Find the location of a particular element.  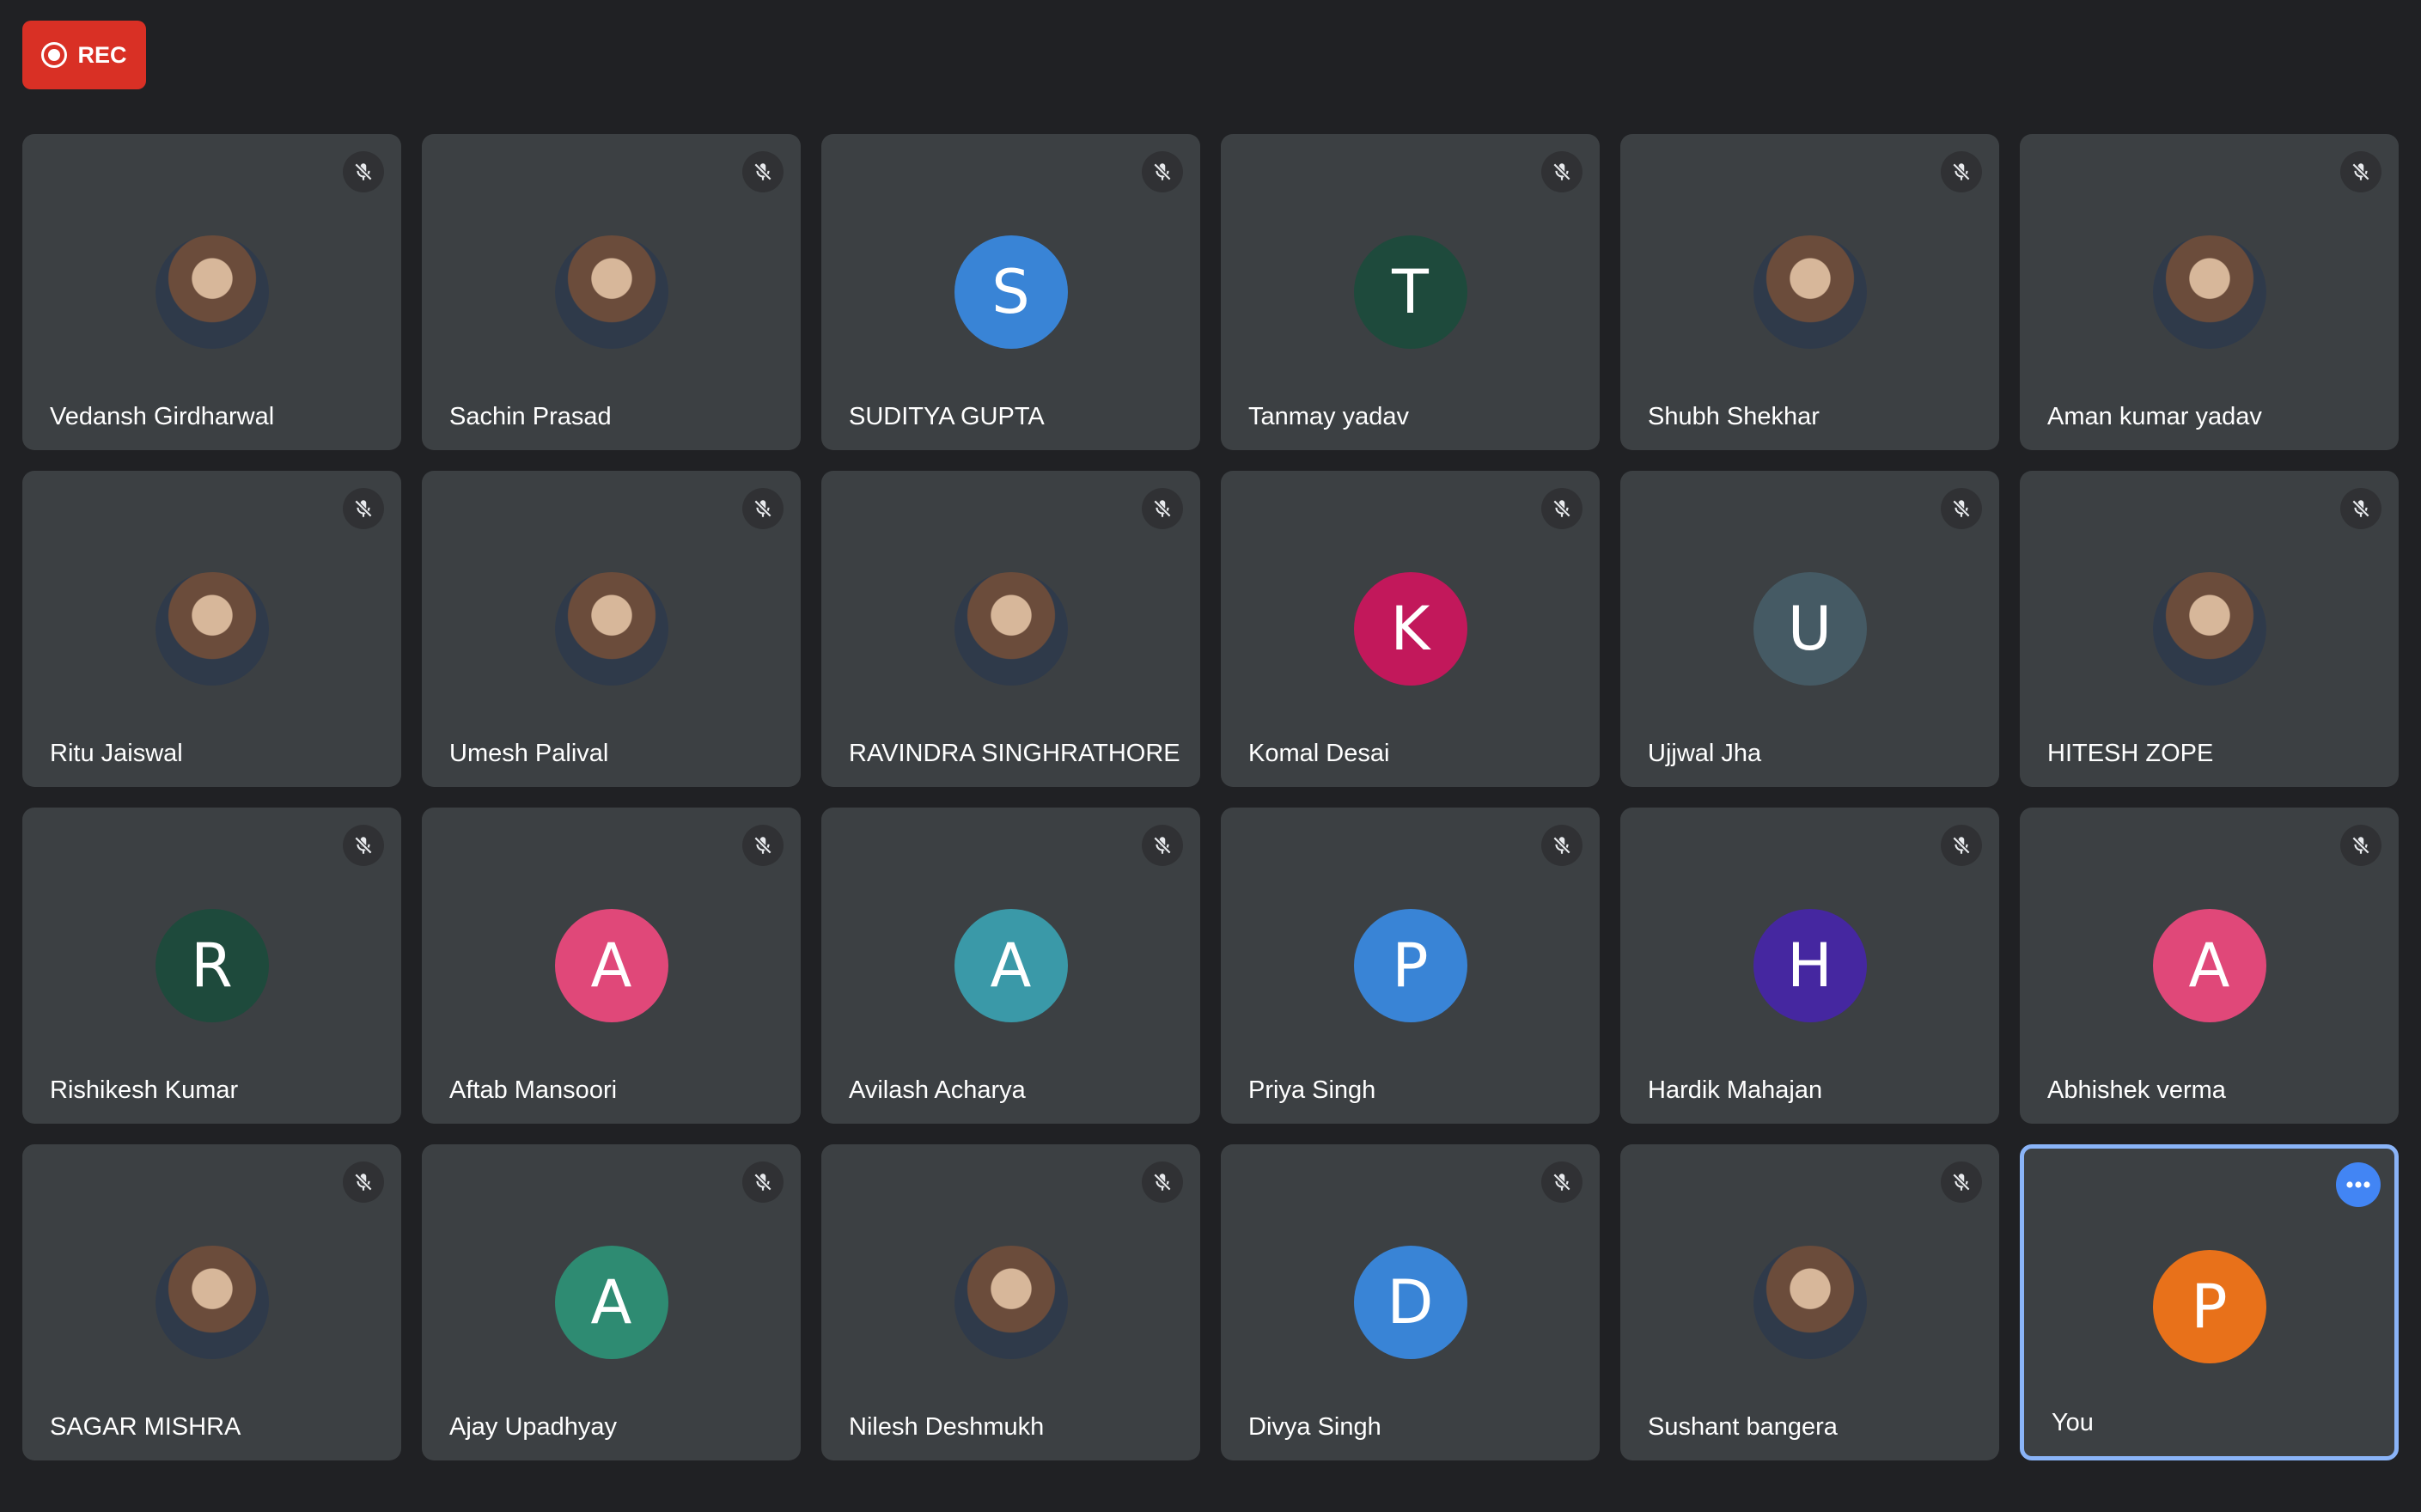

participant-tile: Vedansh Girdharwal is located at coordinates (211, 292).